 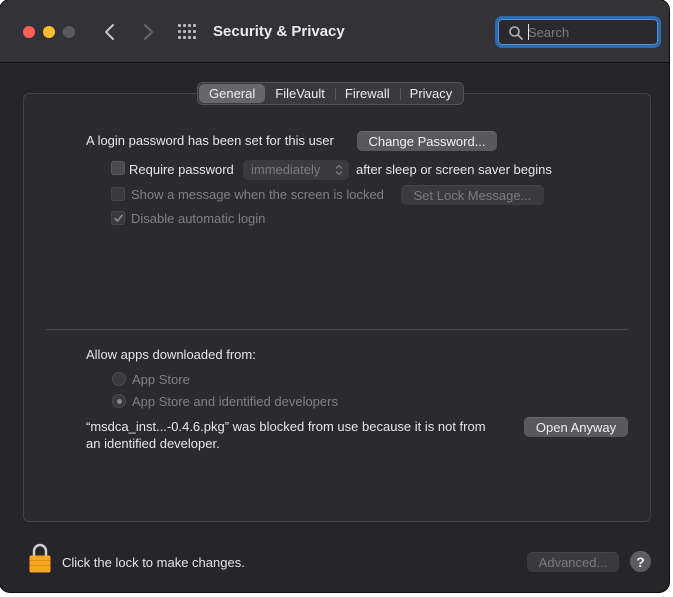 What do you see at coordinates (640, 561) in the screenshot?
I see `help-button: ?` at bounding box center [640, 561].